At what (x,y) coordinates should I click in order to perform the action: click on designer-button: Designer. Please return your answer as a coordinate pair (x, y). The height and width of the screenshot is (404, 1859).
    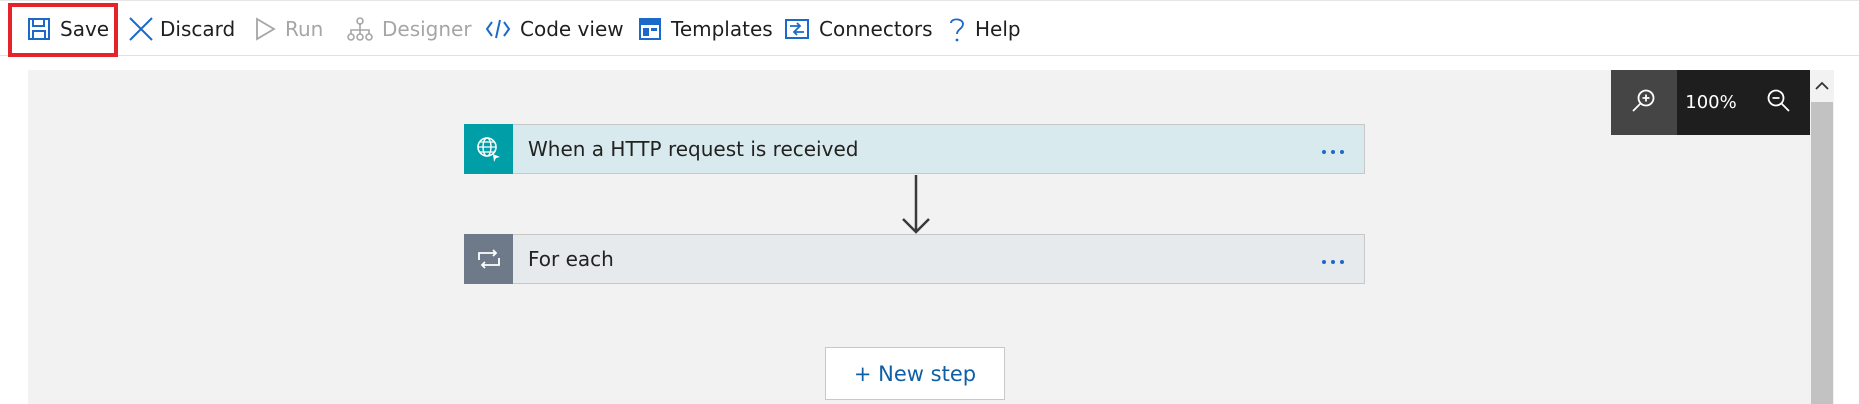
    Looking at the image, I should click on (409, 29).